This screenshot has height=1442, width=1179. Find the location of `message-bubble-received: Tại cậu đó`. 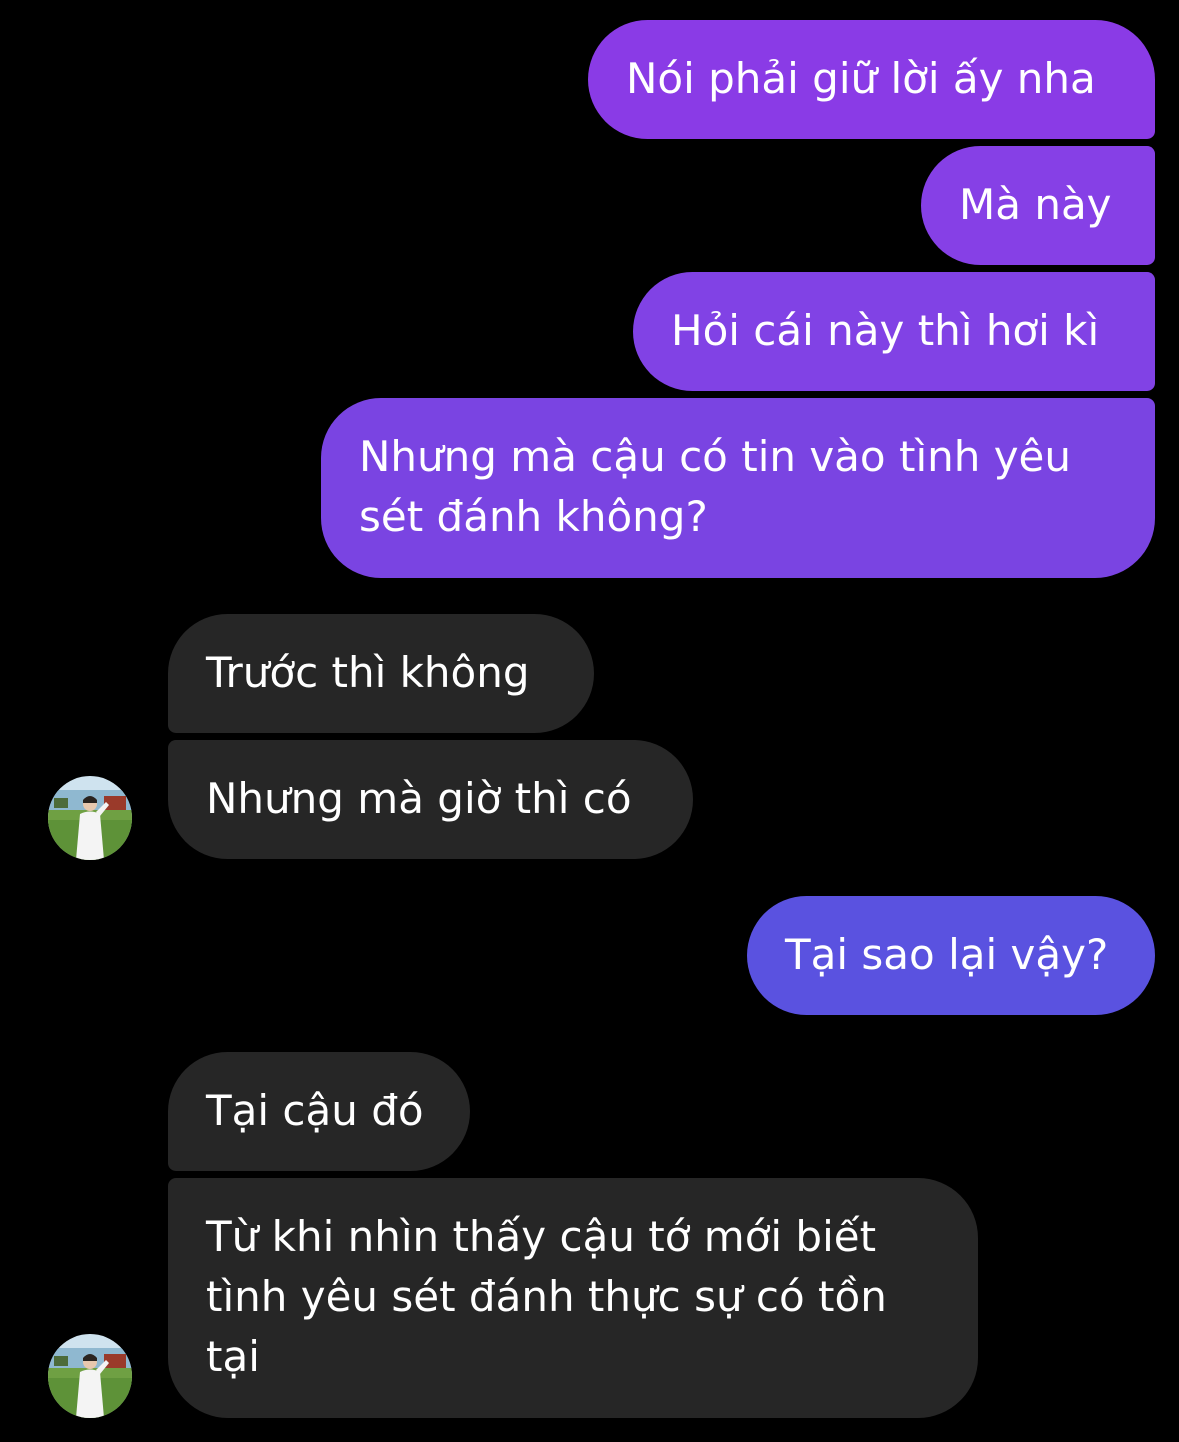

message-bubble-received: Tại cậu đó is located at coordinates (319, 1111).